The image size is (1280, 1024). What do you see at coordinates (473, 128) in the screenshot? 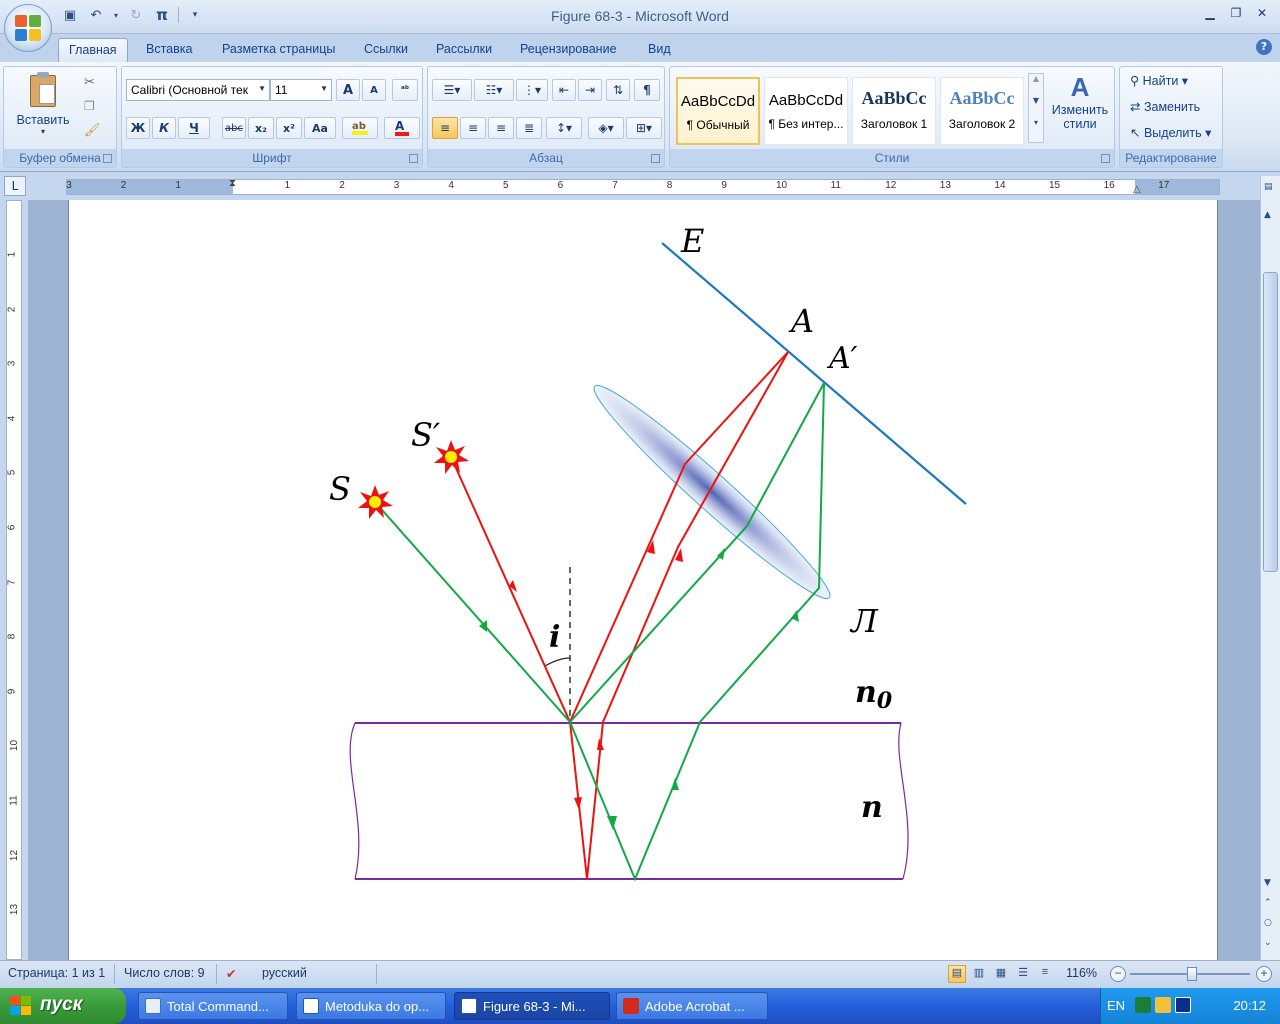
I see `align-center-button: ≡` at bounding box center [473, 128].